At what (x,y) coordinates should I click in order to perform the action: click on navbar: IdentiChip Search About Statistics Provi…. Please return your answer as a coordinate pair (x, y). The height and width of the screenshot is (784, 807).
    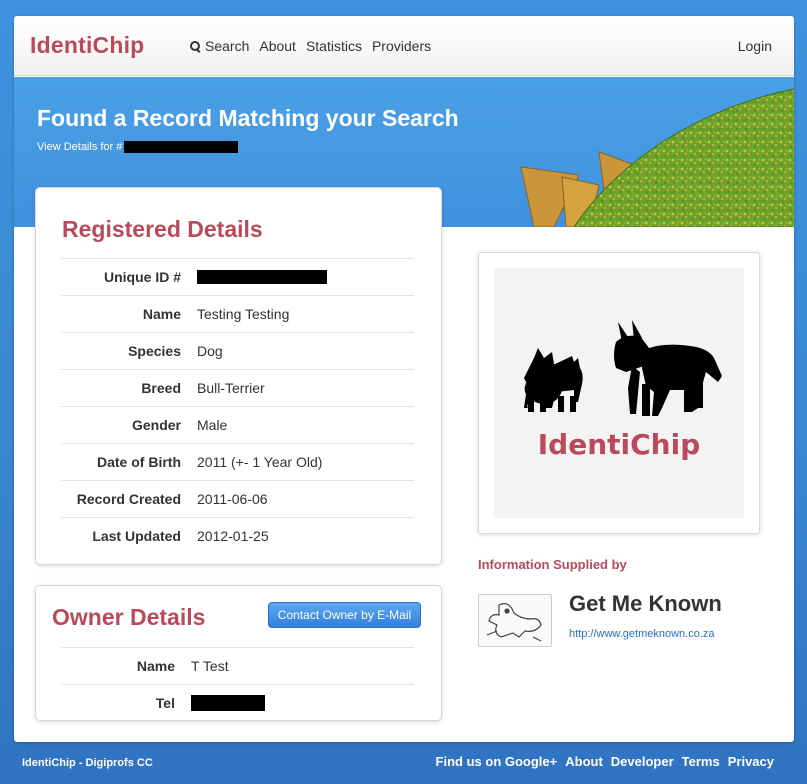
    Looking at the image, I should click on (404, 46).